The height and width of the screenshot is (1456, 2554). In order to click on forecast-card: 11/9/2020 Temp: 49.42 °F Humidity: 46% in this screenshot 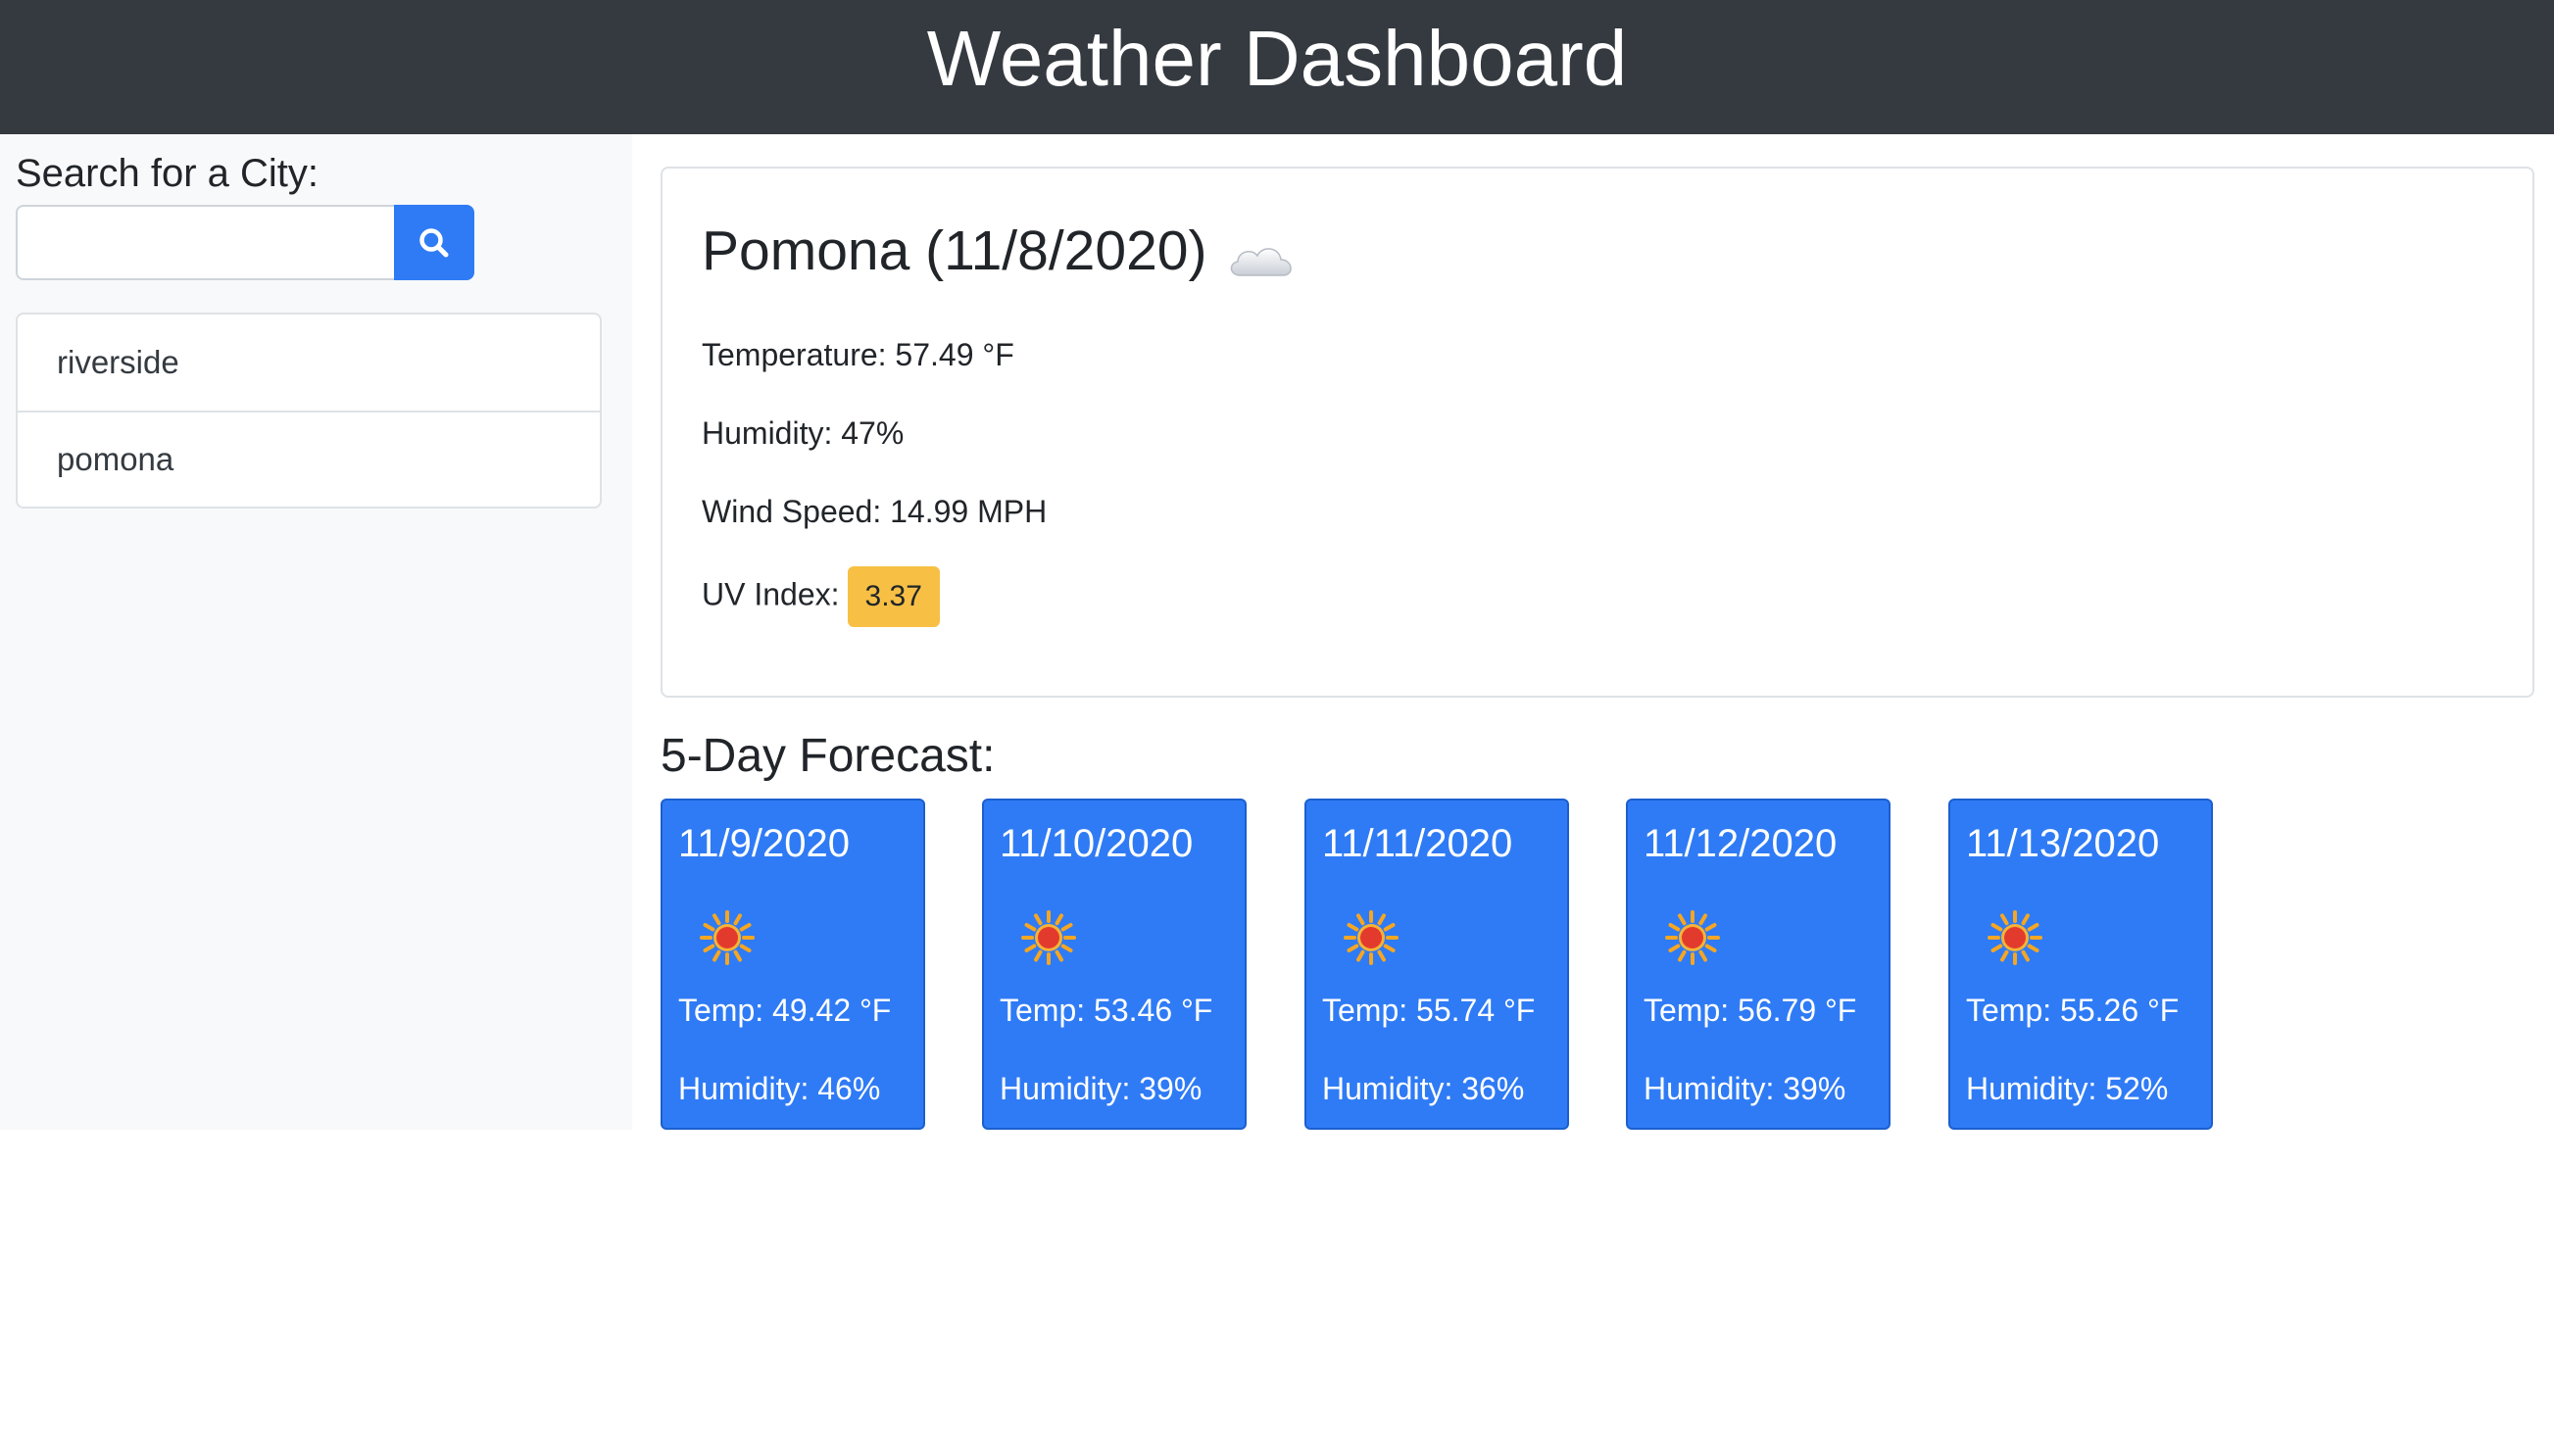, I will do `click(793, 964)`.